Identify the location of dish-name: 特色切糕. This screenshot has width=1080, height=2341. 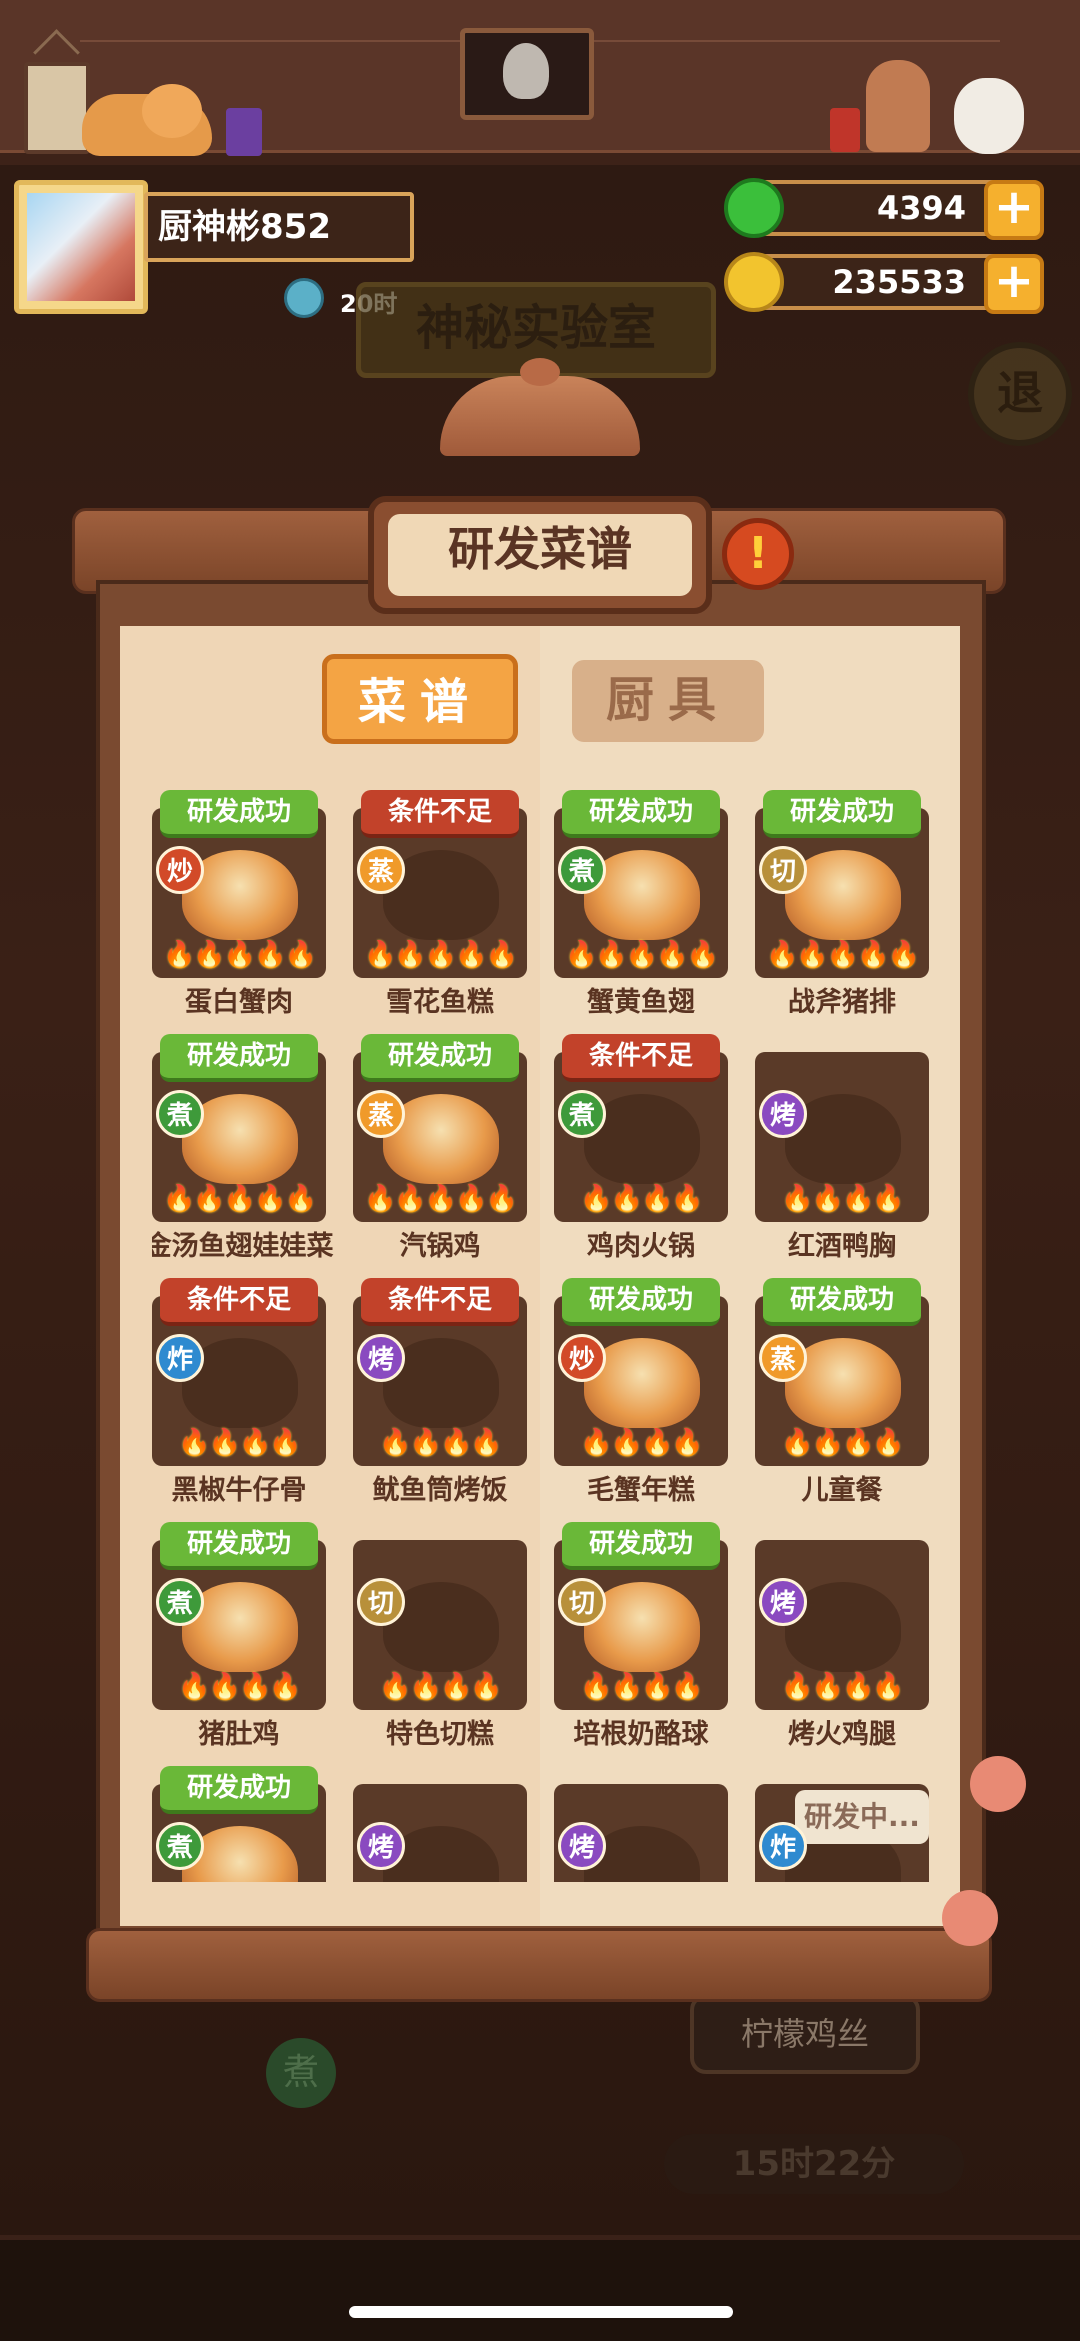
(440, 1734).